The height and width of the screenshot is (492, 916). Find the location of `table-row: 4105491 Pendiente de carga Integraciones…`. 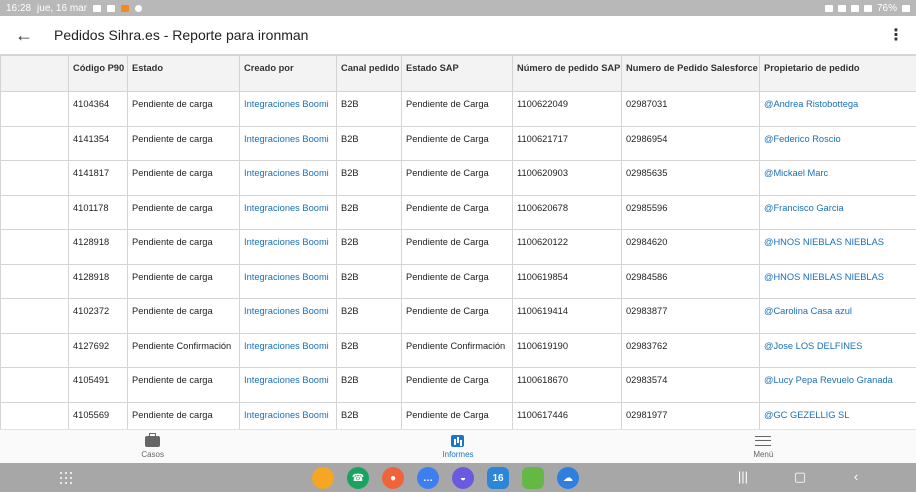

table-row: 4105491 Pendiente de carga Integraciones… is located at coordinates (458, 385).